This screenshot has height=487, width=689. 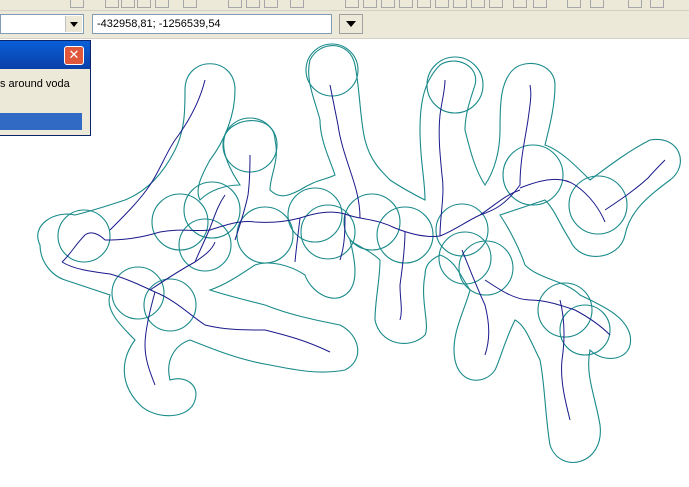 What do you see at coordinates (45, 102) in the screenshot?
I see `dialog-body: s around voda` at bounding box center [45, 102].